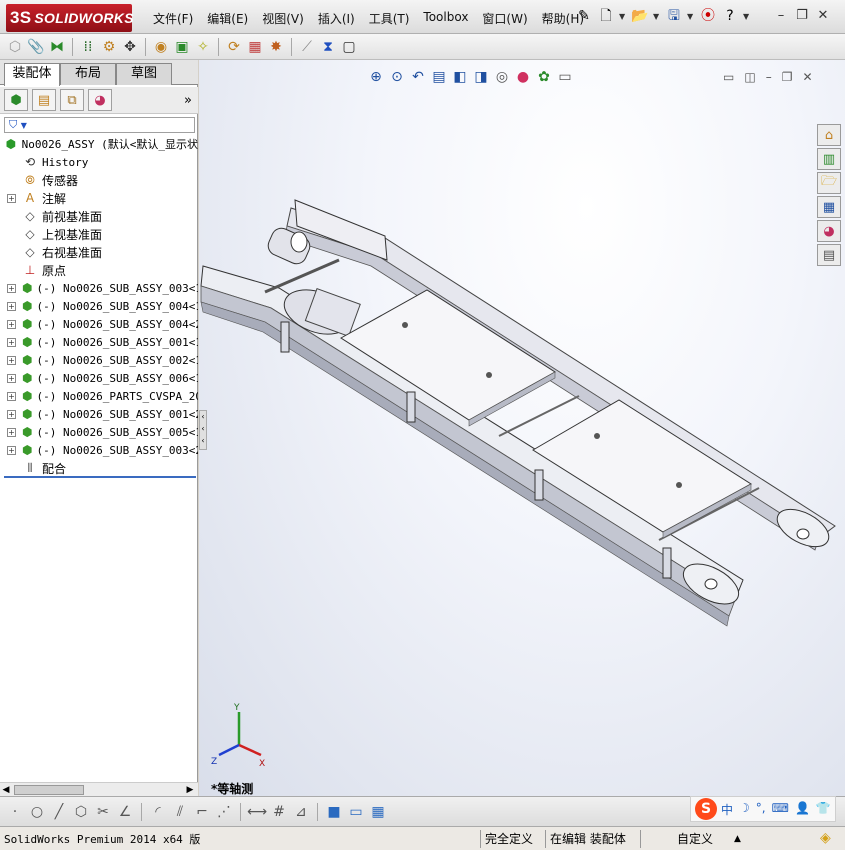 This screenshot has height=850, width=845. I want to click on previous-view-icon: ↶, so click(418, 77).